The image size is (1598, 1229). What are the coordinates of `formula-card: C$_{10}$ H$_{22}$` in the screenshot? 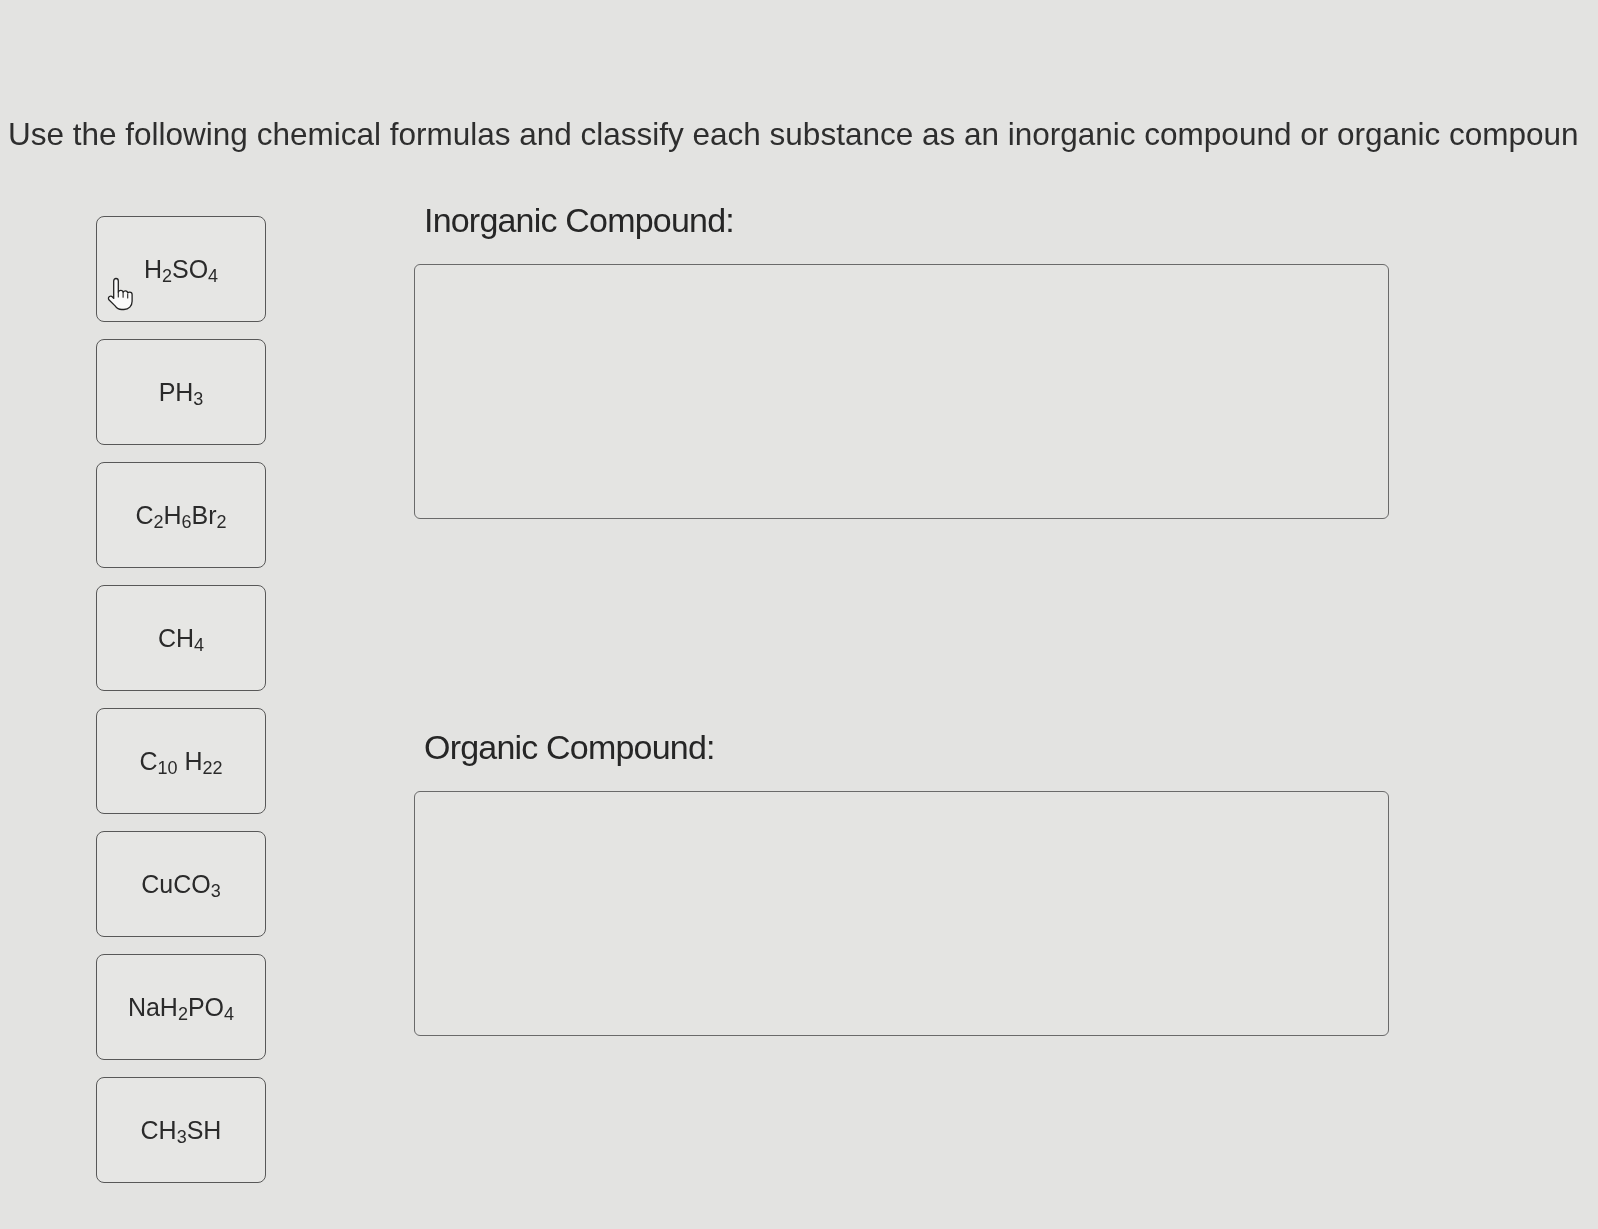 It's located at (181, 761).